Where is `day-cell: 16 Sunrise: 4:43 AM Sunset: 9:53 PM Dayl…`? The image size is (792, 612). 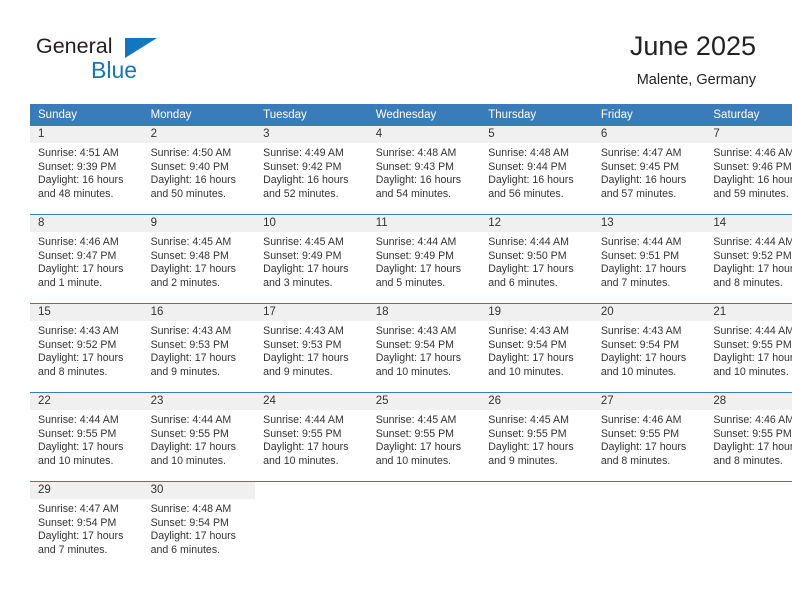
day-cell: 16 Sunrise: 4:43 AM Sunset: 9:53 PM Dayl… is located at coordinates (199, 348).